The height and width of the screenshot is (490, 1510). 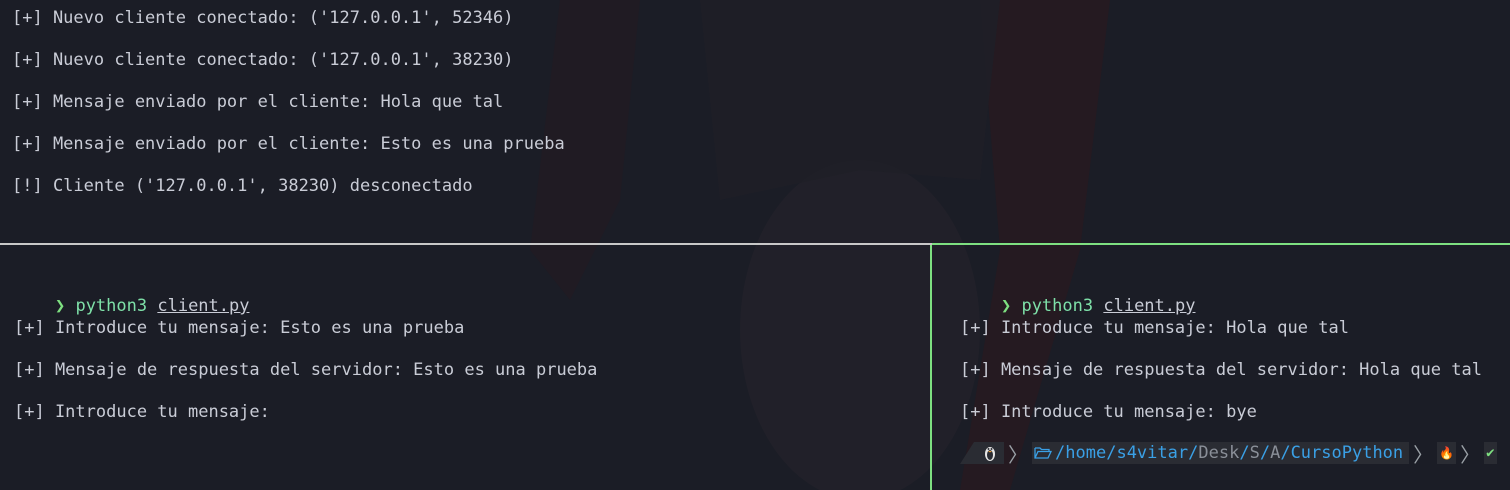 I want to click on path-current-dir: CursoPython, so click(x=1347, y=453).